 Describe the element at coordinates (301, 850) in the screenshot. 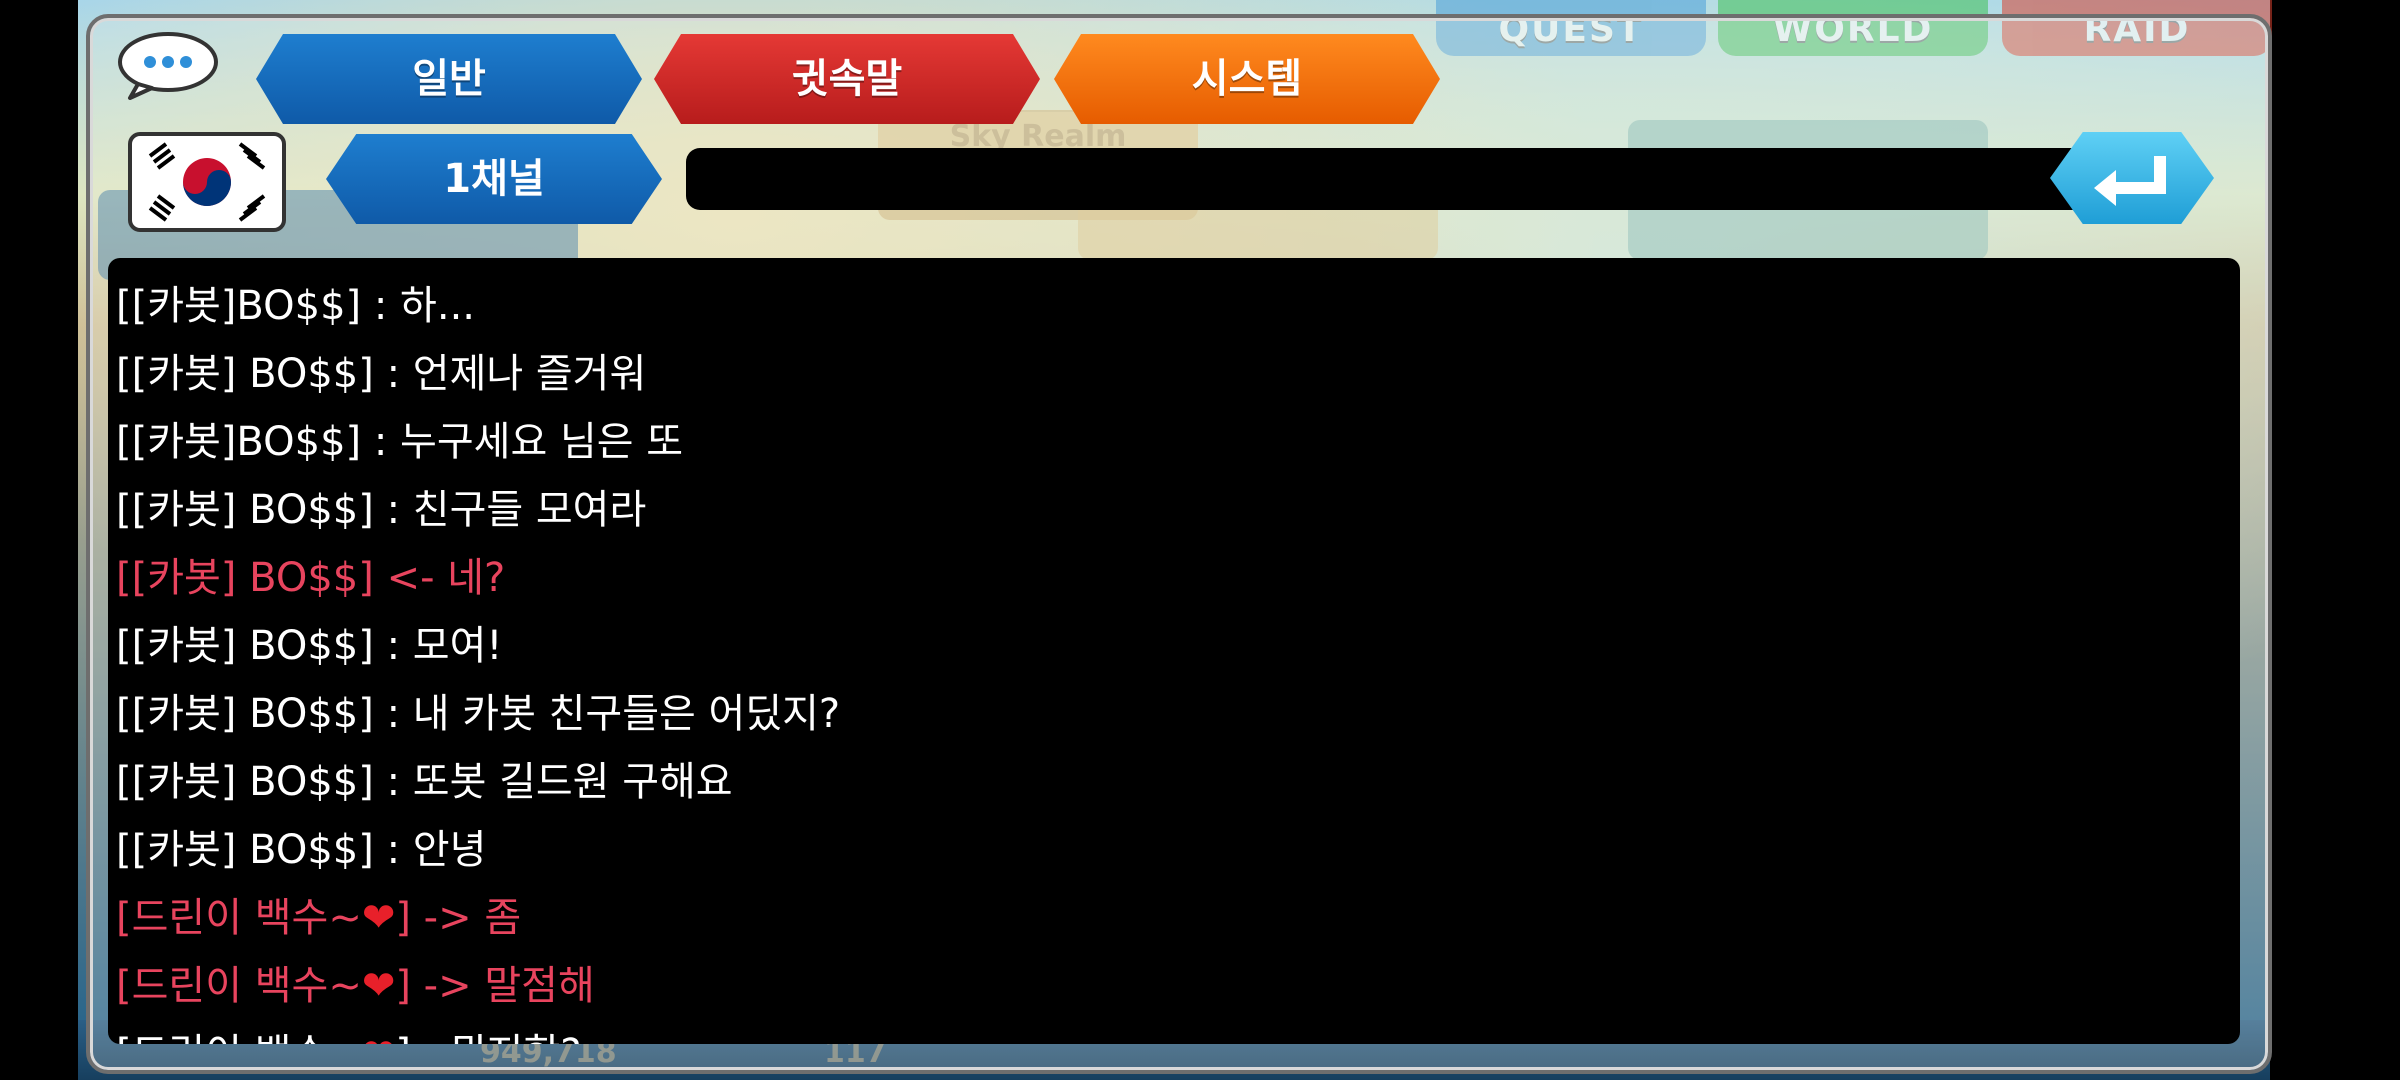

I see `chat-message: [[카봇] BO$$] : 안녕` at that location.